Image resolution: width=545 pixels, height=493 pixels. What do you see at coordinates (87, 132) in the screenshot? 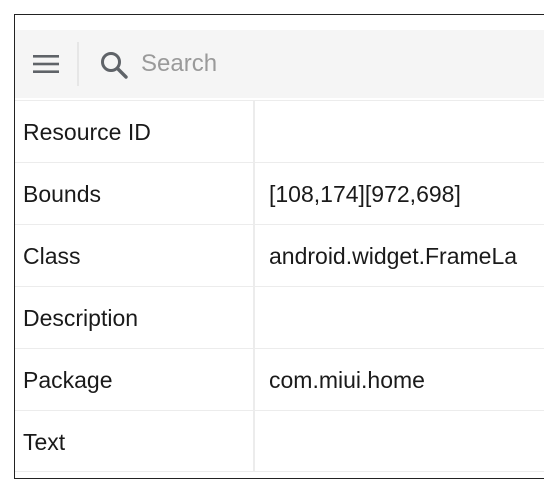
I see `property-label: Resource ID` at bounding box center [87, 132].